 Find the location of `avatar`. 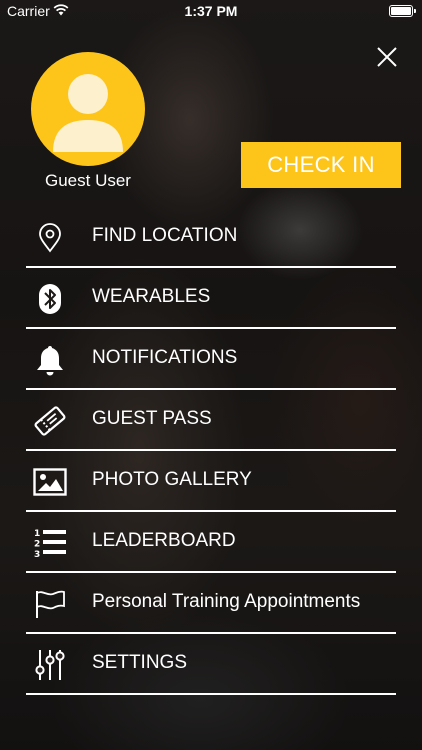

avatar is located at coordinates (88, 109).